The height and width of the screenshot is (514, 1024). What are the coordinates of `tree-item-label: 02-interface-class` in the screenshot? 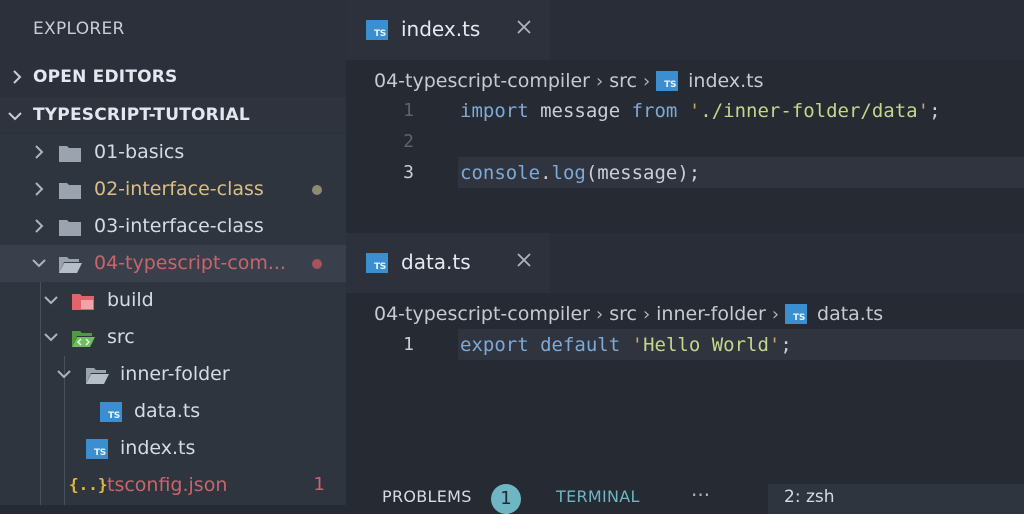 It's located at (179, 189).